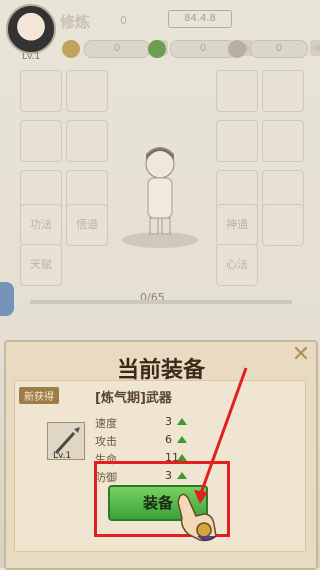  Describe the element at coordinates (197, 517) in the screenshot. I see `pointing-hand-icon` at that location.